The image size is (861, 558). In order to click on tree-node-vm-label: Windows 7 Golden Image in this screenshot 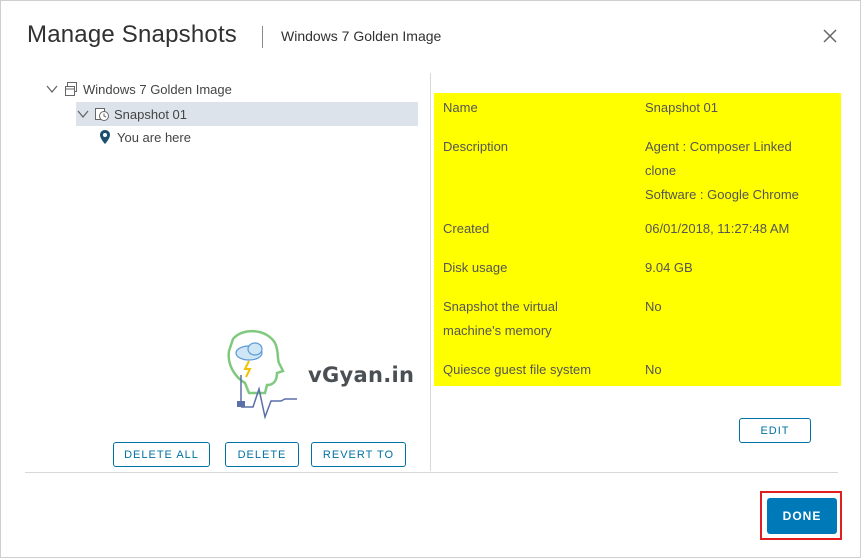, I will do `click(157, 89)`.